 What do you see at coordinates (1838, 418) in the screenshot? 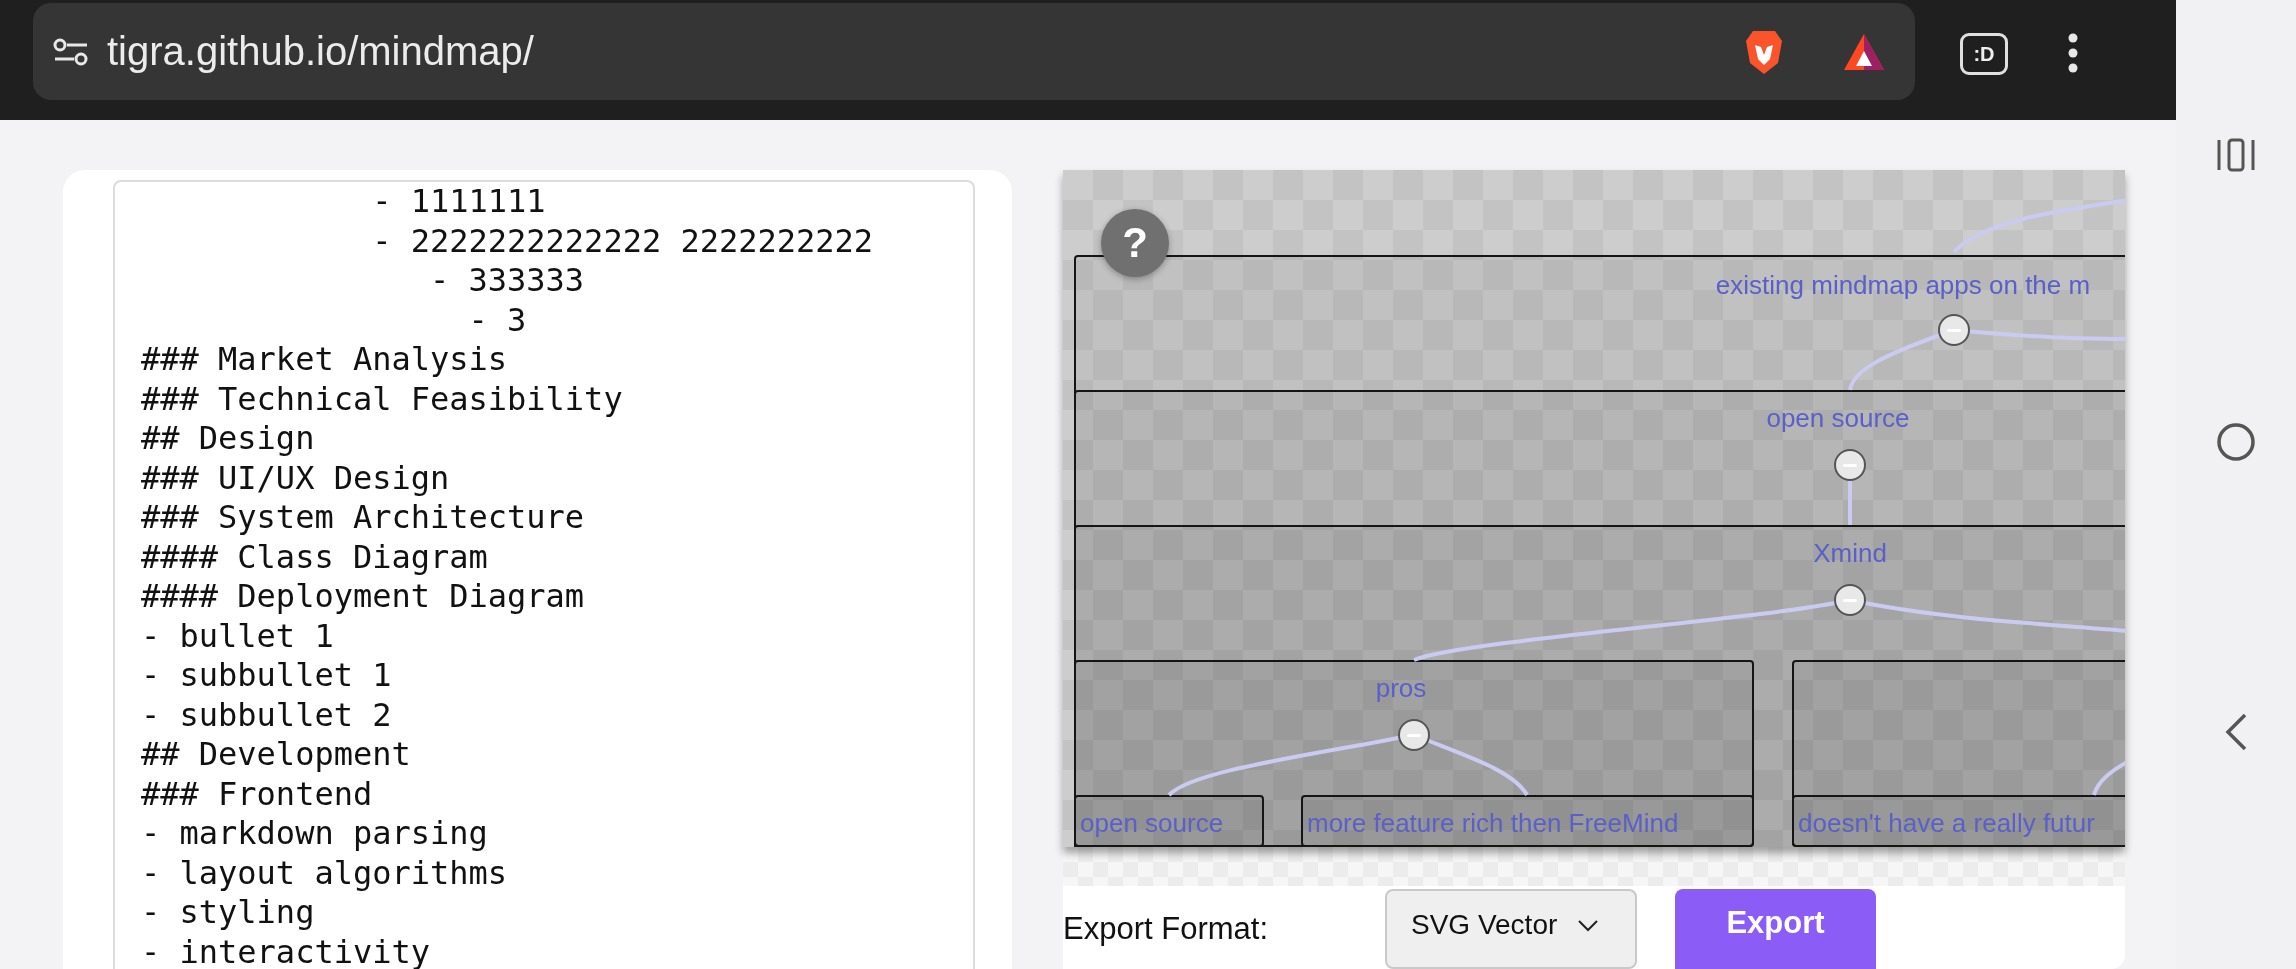
I see `node-label: open source` at bounding box center [1838, 418].